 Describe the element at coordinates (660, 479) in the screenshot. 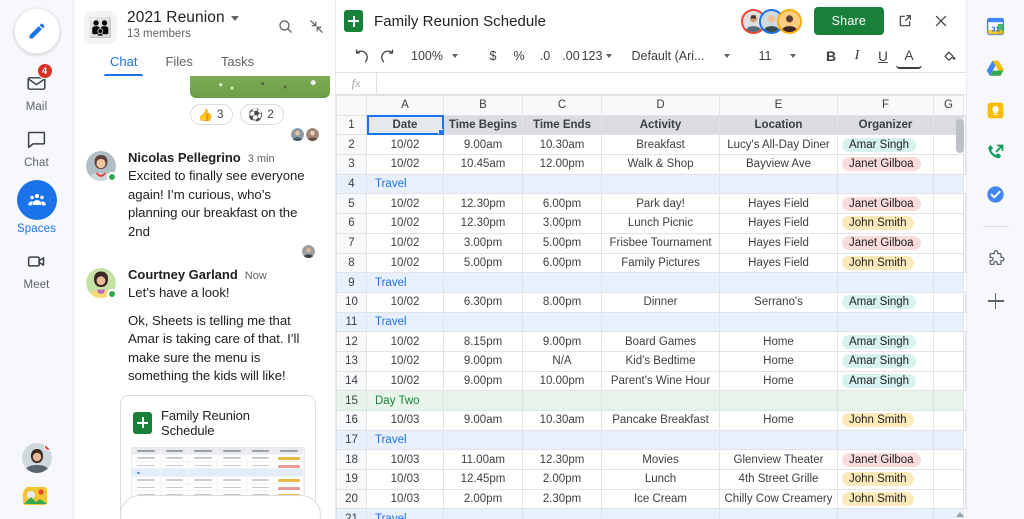

I see `grid-cell: Lunch` at that location.